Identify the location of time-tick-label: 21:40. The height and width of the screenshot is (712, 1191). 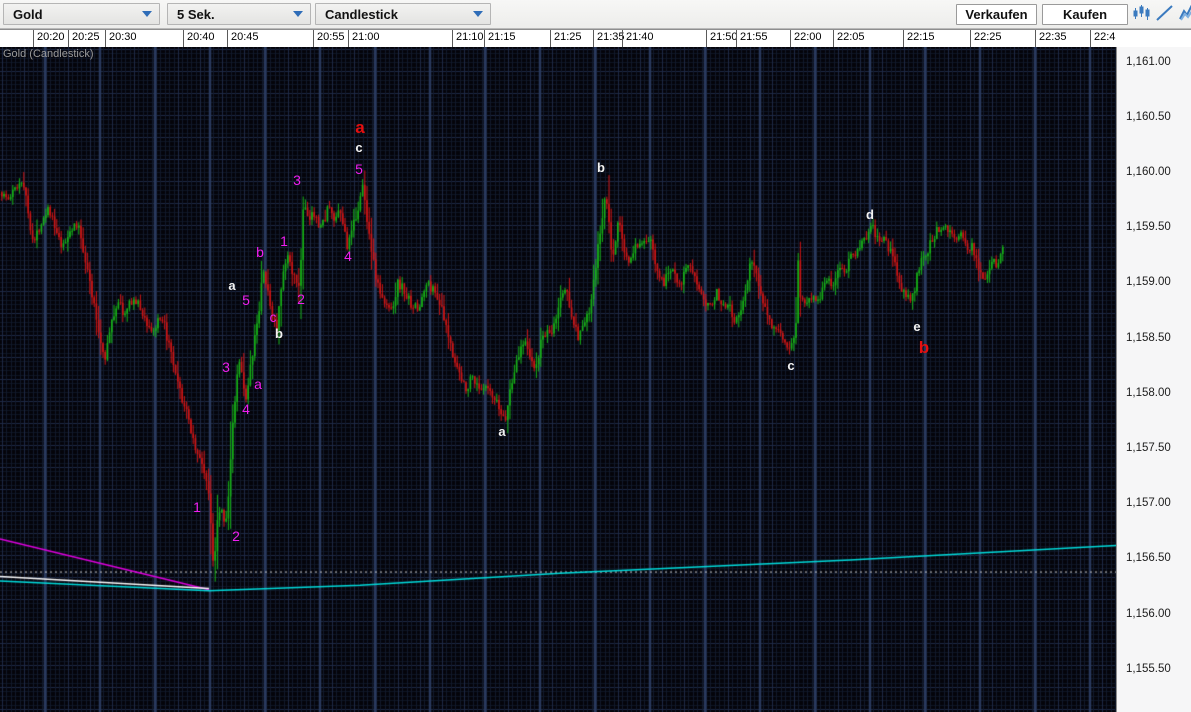
(640, 37).